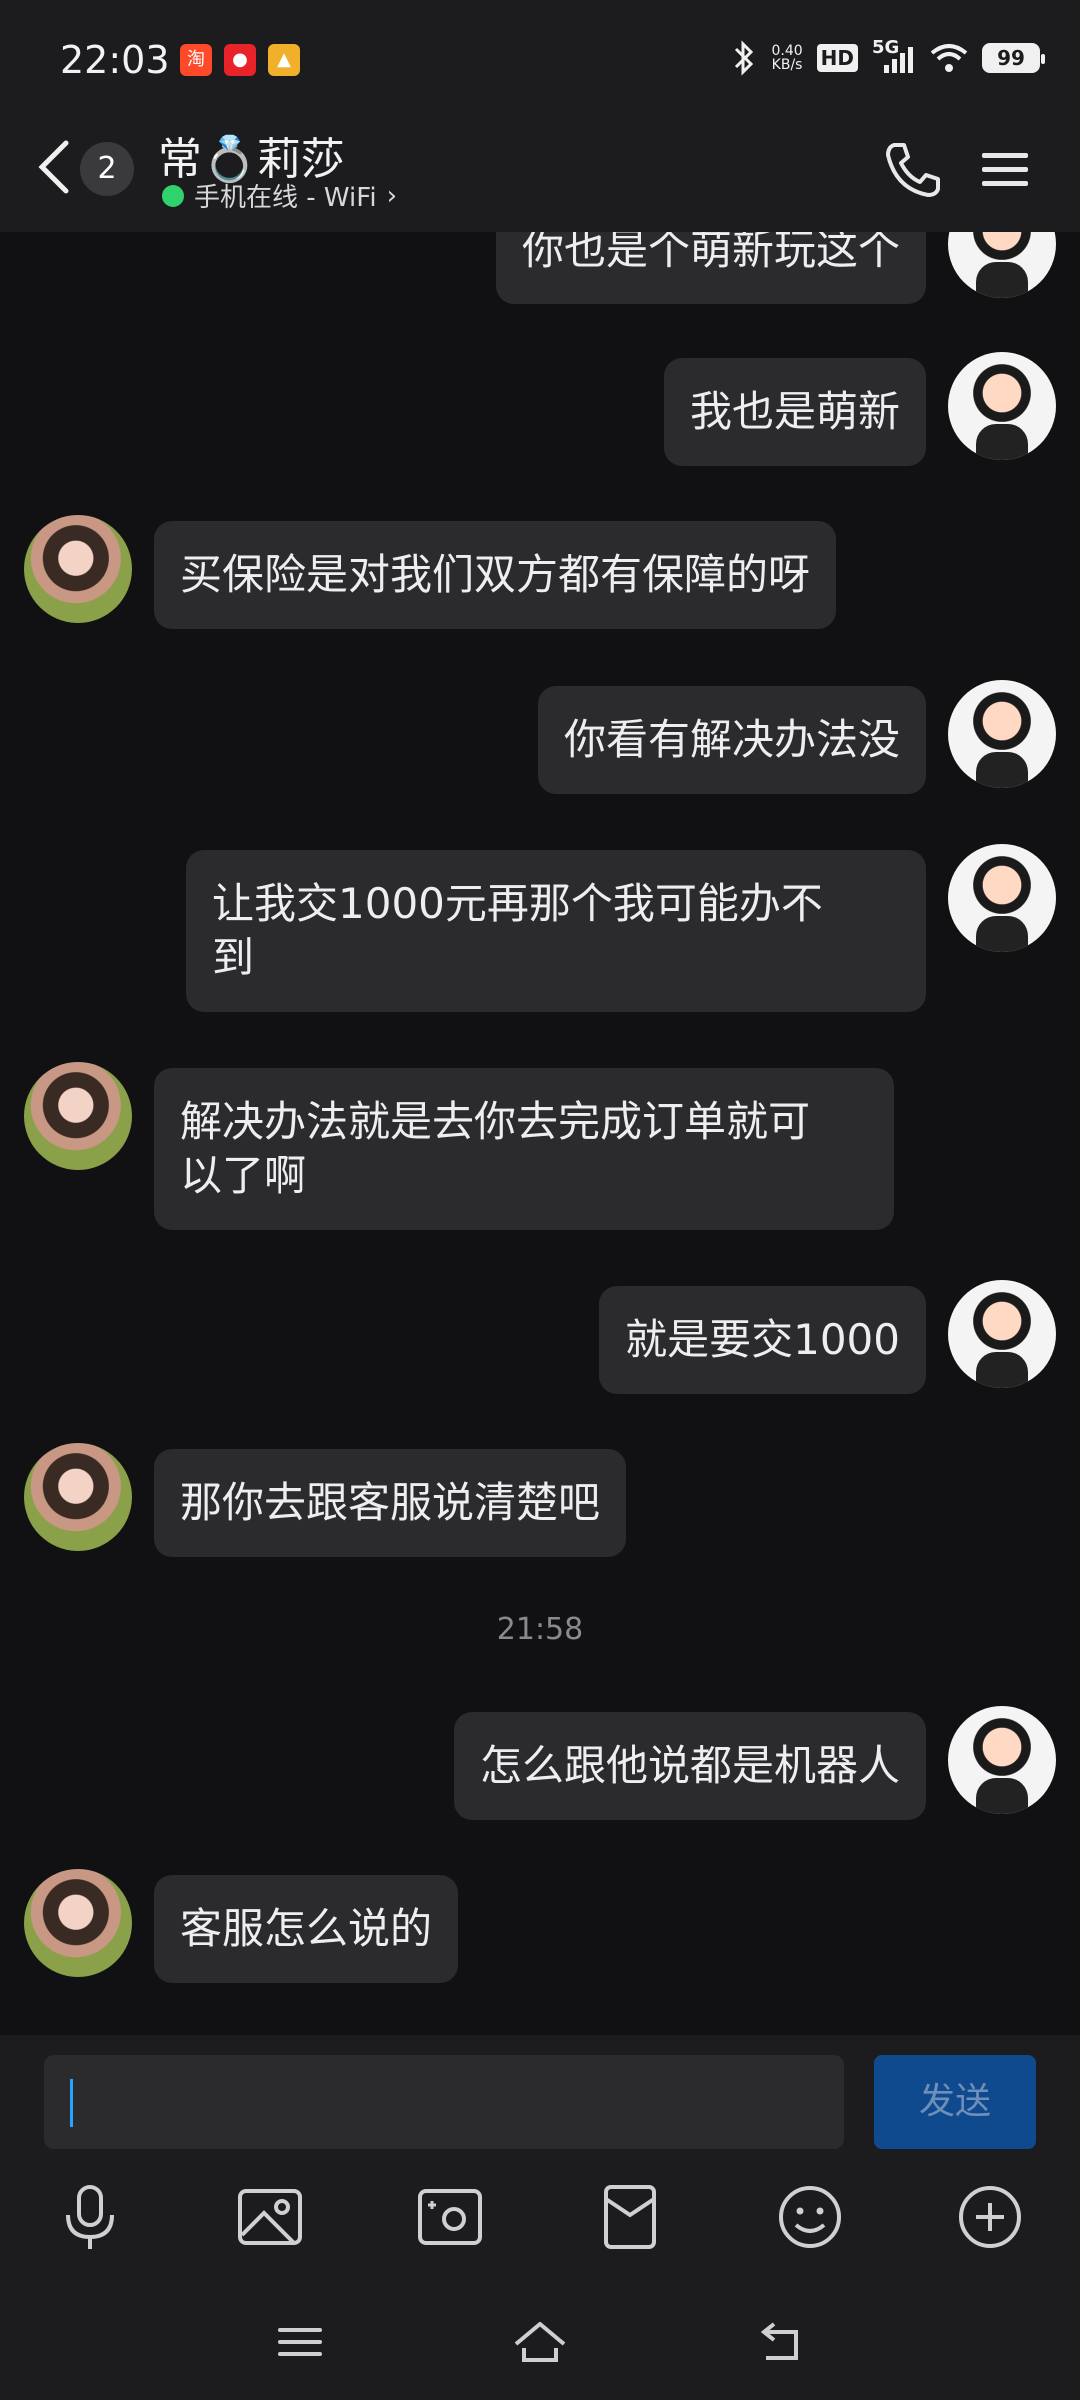  I want to click on system-navigation-bar, so click(540, 2345).